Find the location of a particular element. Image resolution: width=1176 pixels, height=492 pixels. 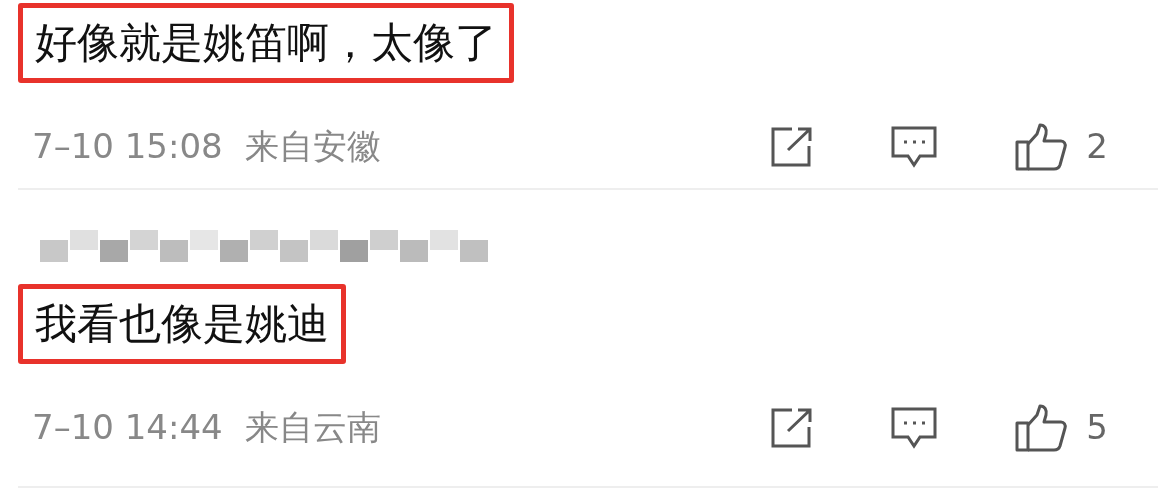

comment-time: 7–10 15:08 is located at coordinates (127, 146).